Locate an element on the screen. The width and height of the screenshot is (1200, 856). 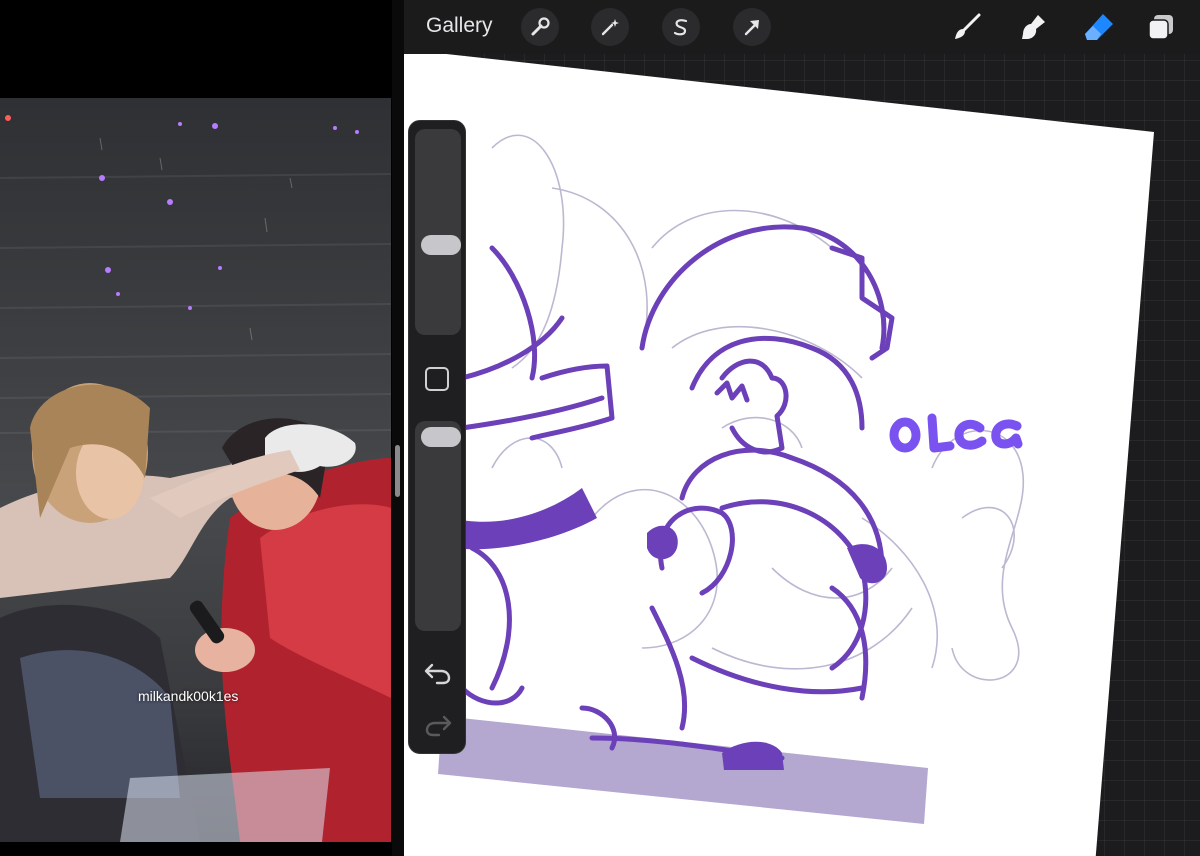
selection-s-icon is located at coordinates (680, 27).